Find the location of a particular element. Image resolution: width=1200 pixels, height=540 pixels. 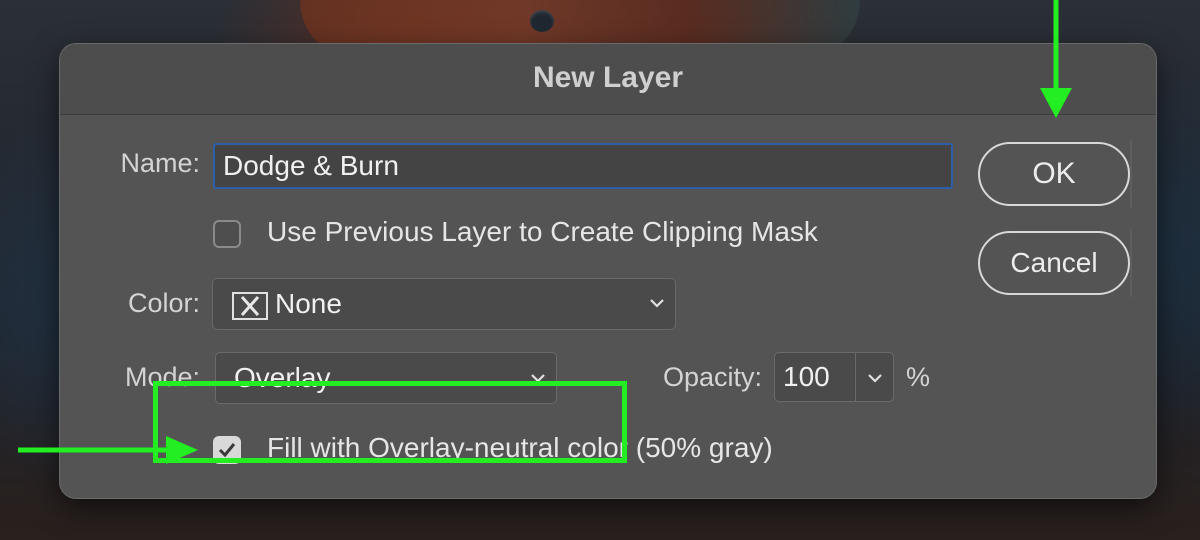

mode-highlight-box is located at coordinates (390, 422).